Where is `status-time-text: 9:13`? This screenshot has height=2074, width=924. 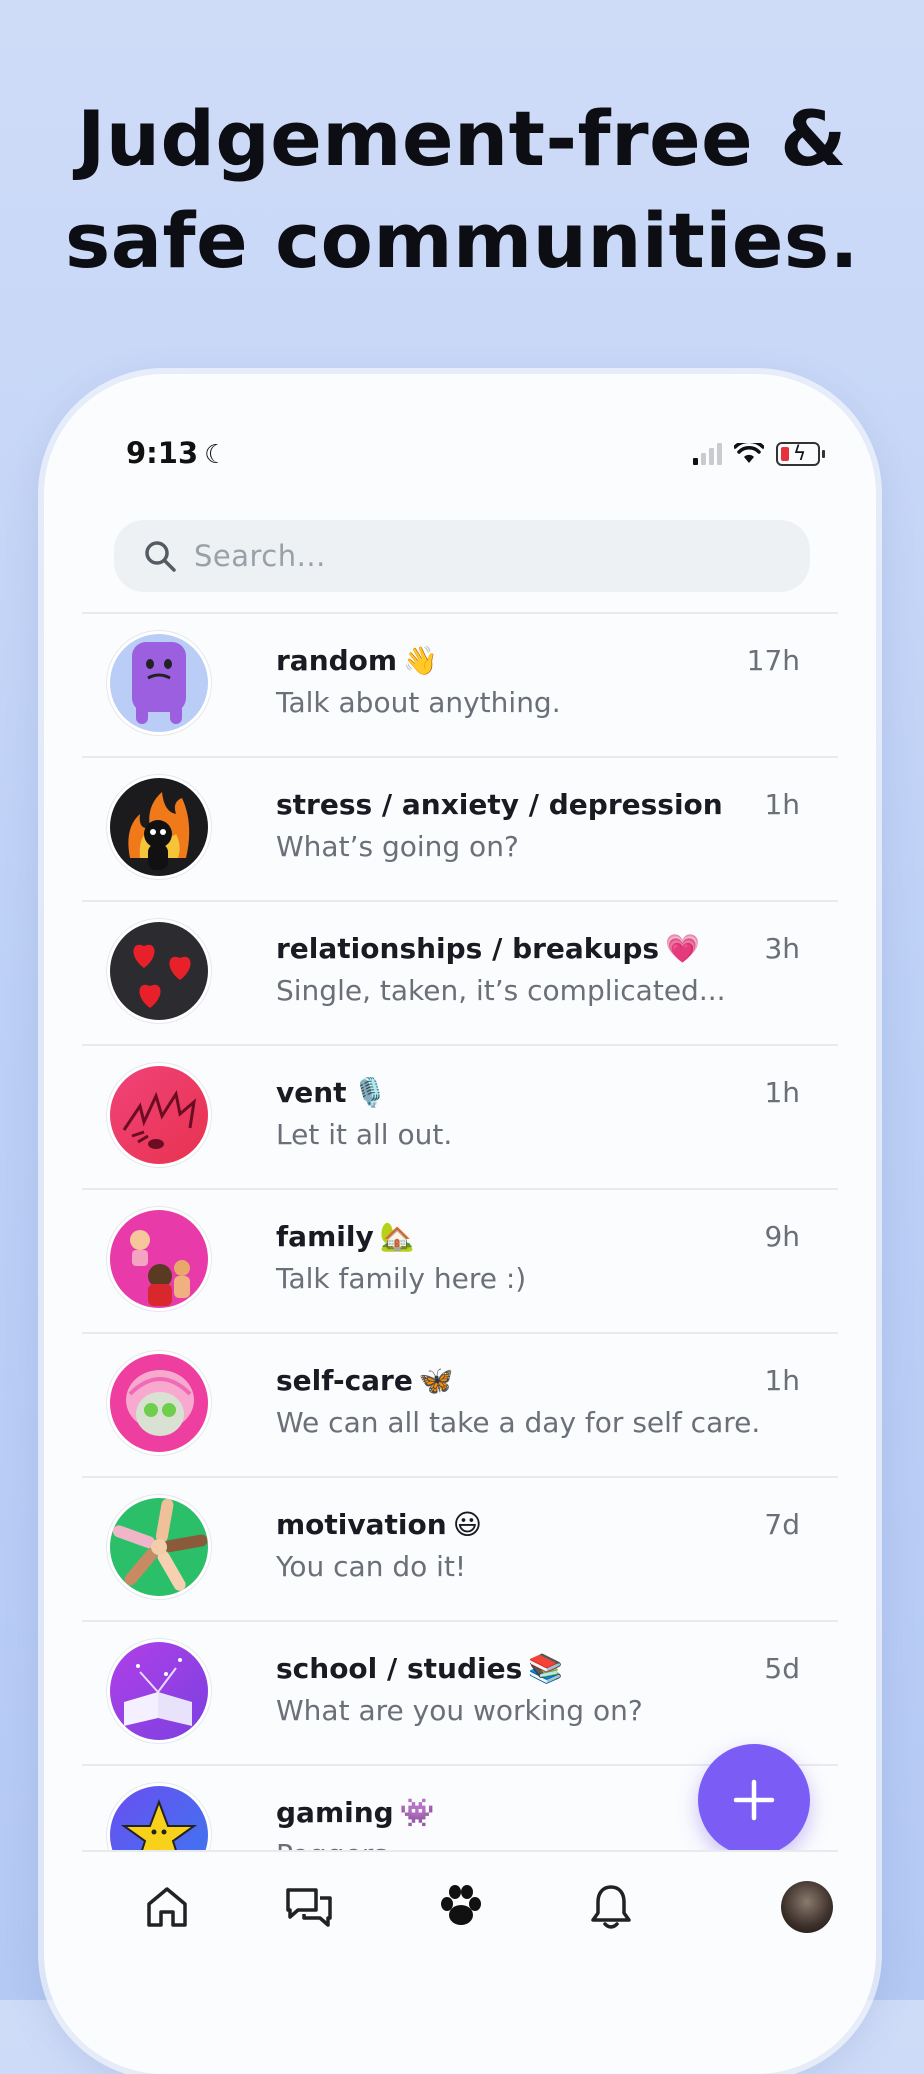 status-time-text: 9:13 is located at coordinates (162, 453).